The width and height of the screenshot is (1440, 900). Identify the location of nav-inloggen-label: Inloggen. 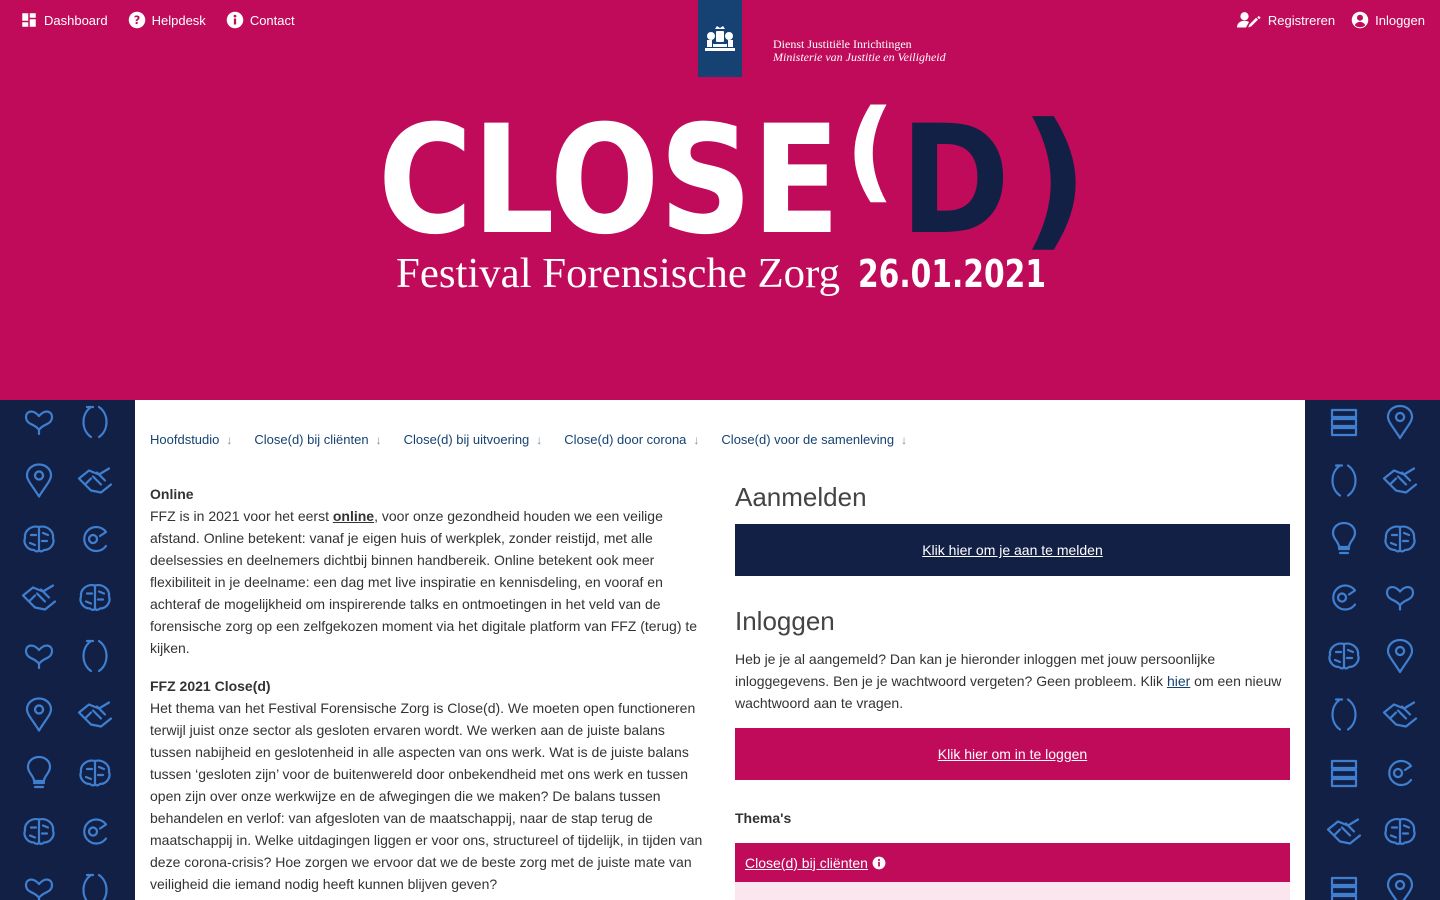
(1400, 20).